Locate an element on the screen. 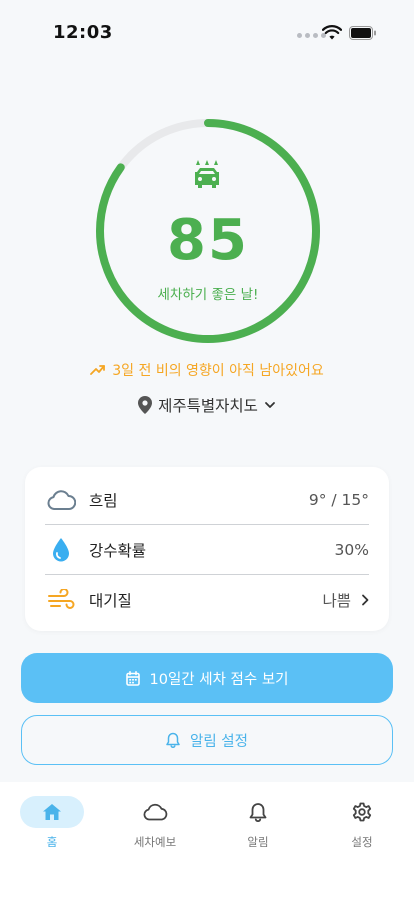 This screenshot has width=414, height=900. alarm-settings-button: 알림 설정 is located at coordinates (207, 740).